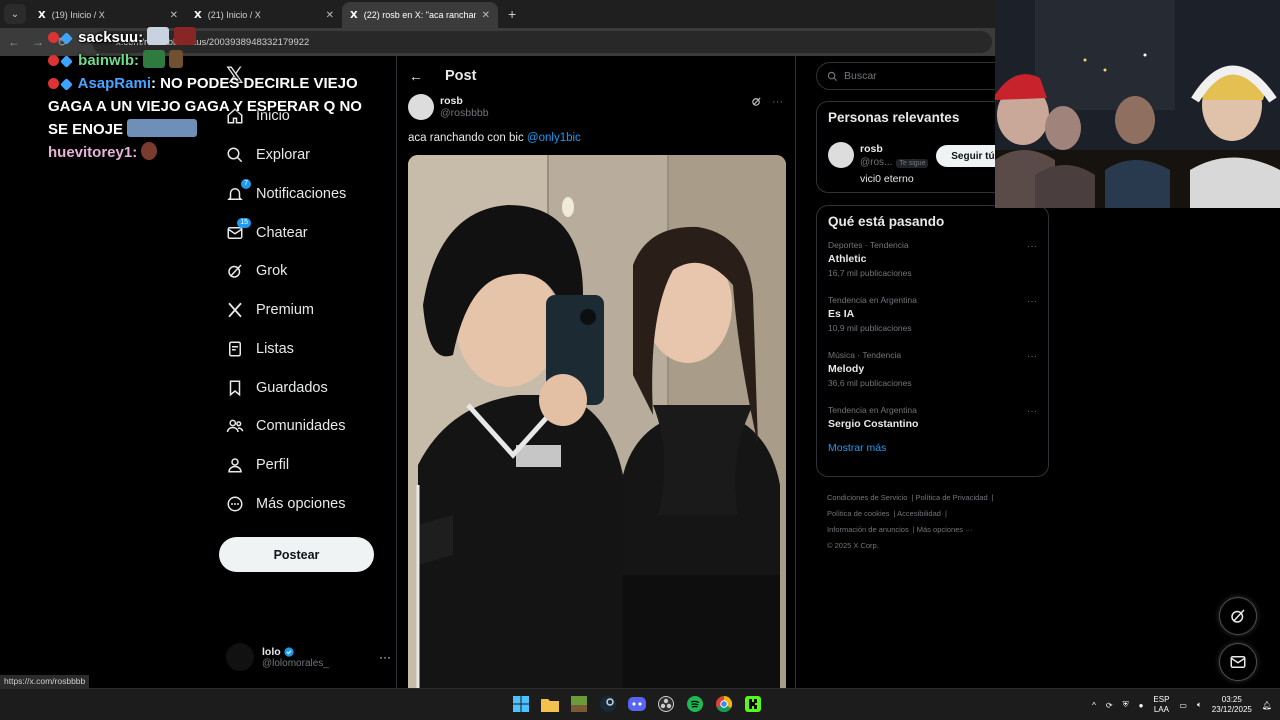  Describe the element at coordinates (945, 529) in the screenshot. I see `footer-link: Más opciones ···` at that location.